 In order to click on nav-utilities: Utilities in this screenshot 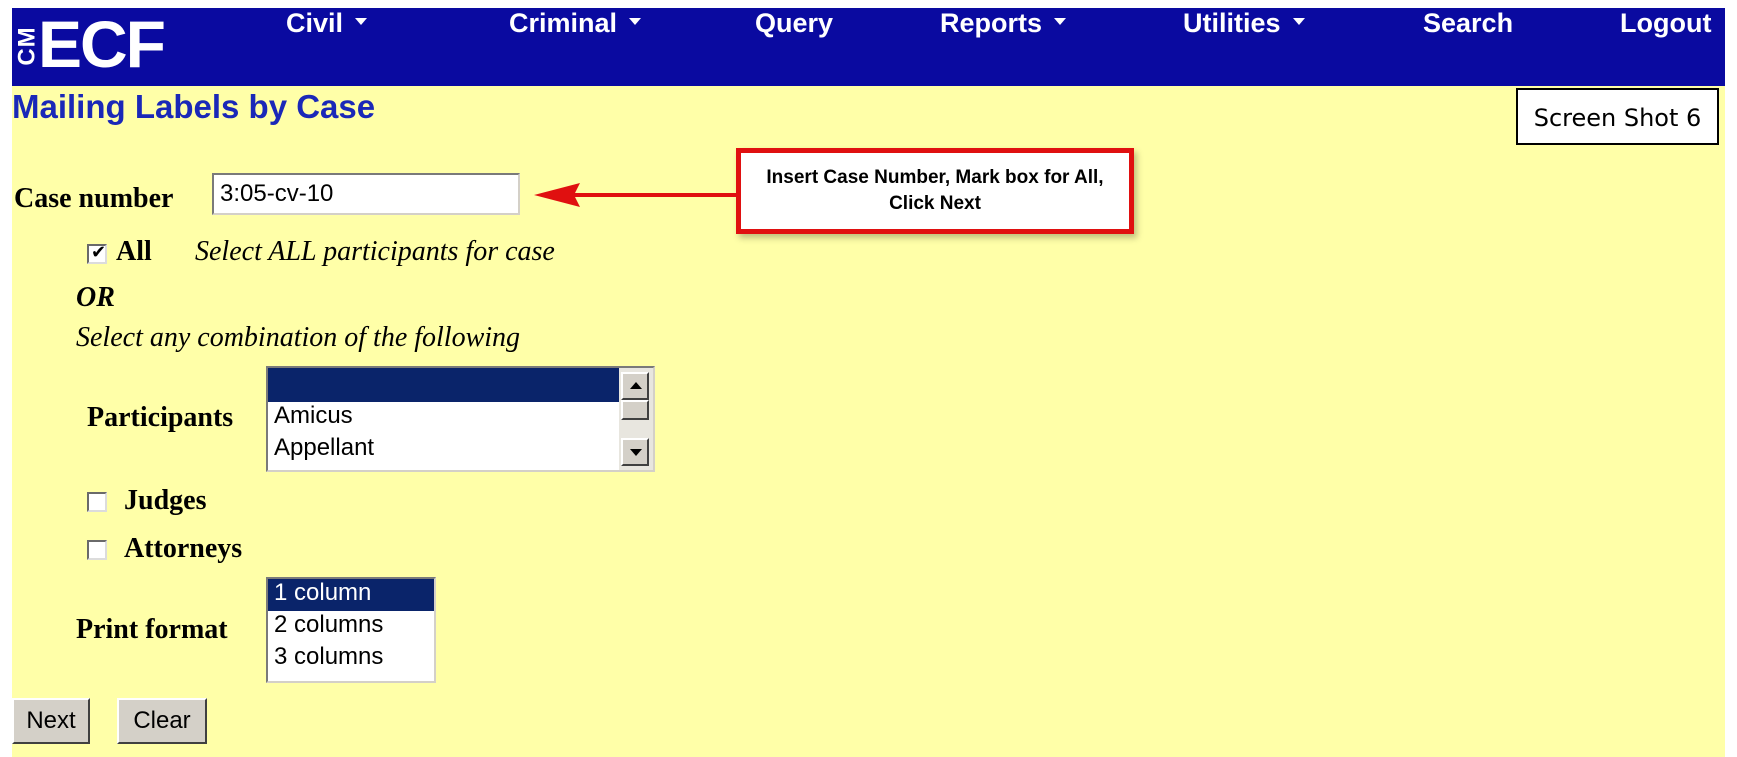, I will do `click(1244, 47)`.